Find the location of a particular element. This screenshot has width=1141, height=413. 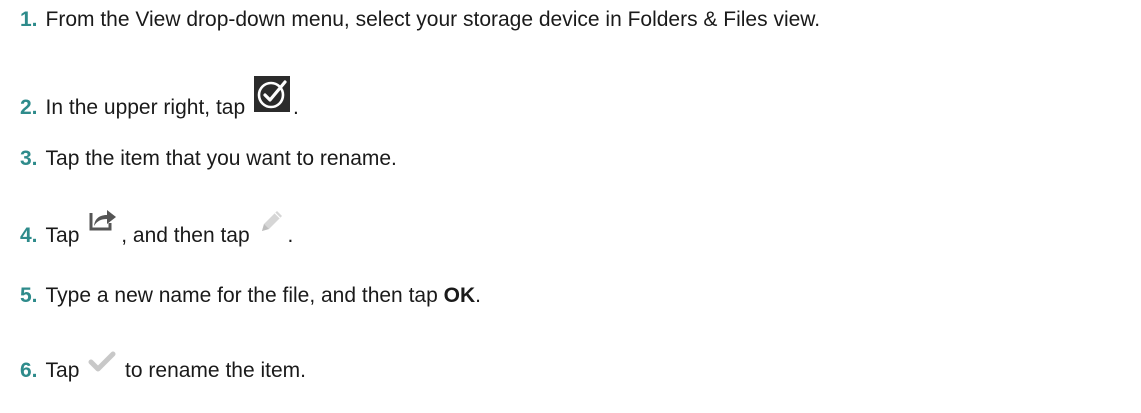

step-text: In the upper right, tap is located at coordinates (148, 107).